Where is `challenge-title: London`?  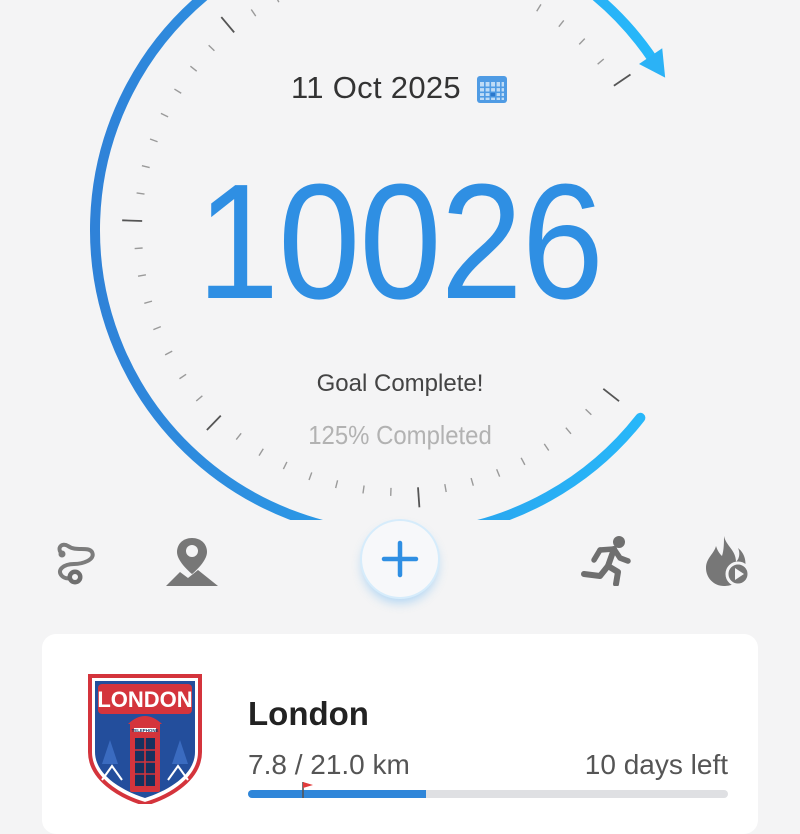
challenge-title: London is located at coordinates (308, 714).